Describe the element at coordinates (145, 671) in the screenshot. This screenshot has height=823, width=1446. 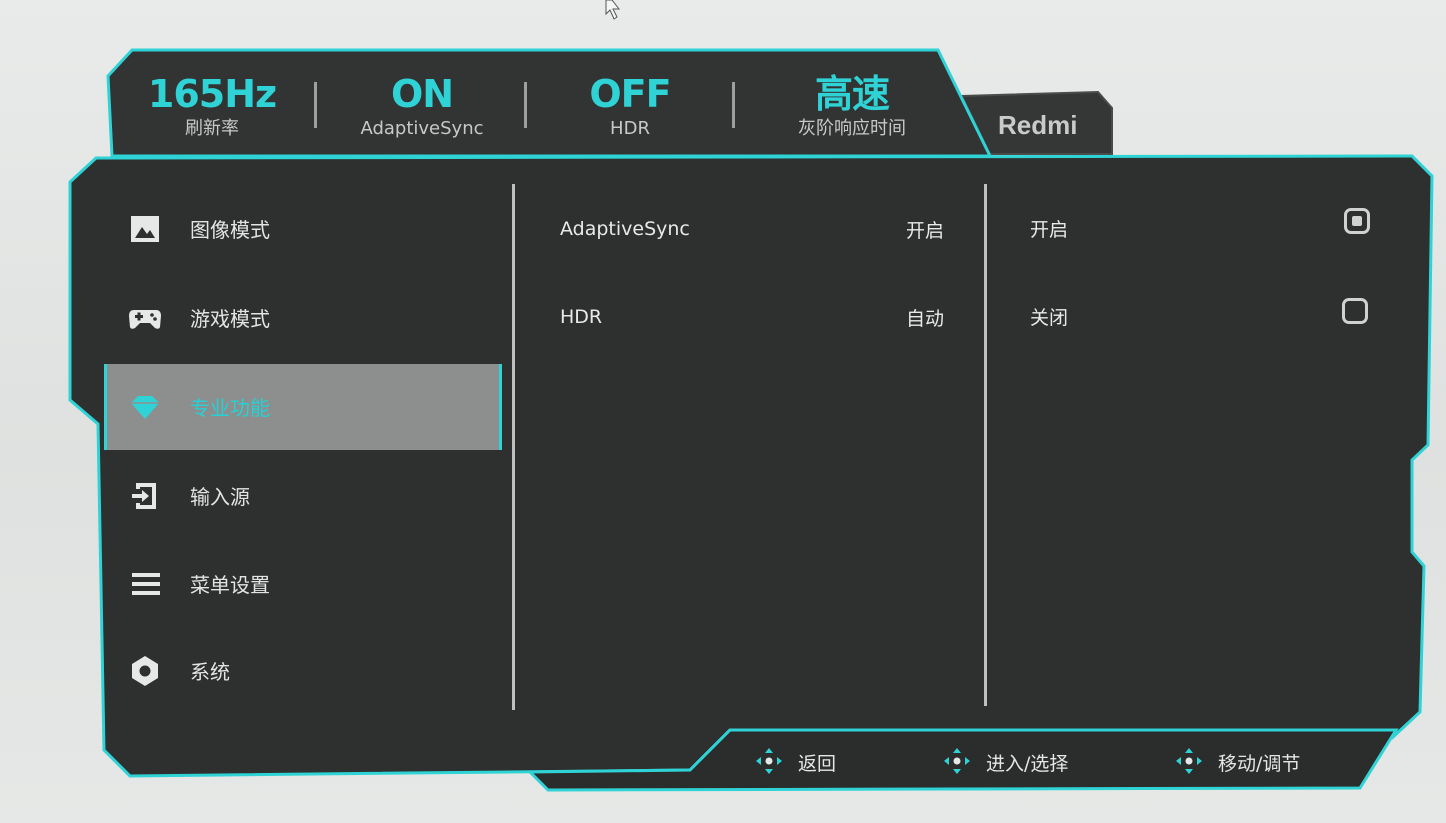
I see `hexagon-icon` at that location.